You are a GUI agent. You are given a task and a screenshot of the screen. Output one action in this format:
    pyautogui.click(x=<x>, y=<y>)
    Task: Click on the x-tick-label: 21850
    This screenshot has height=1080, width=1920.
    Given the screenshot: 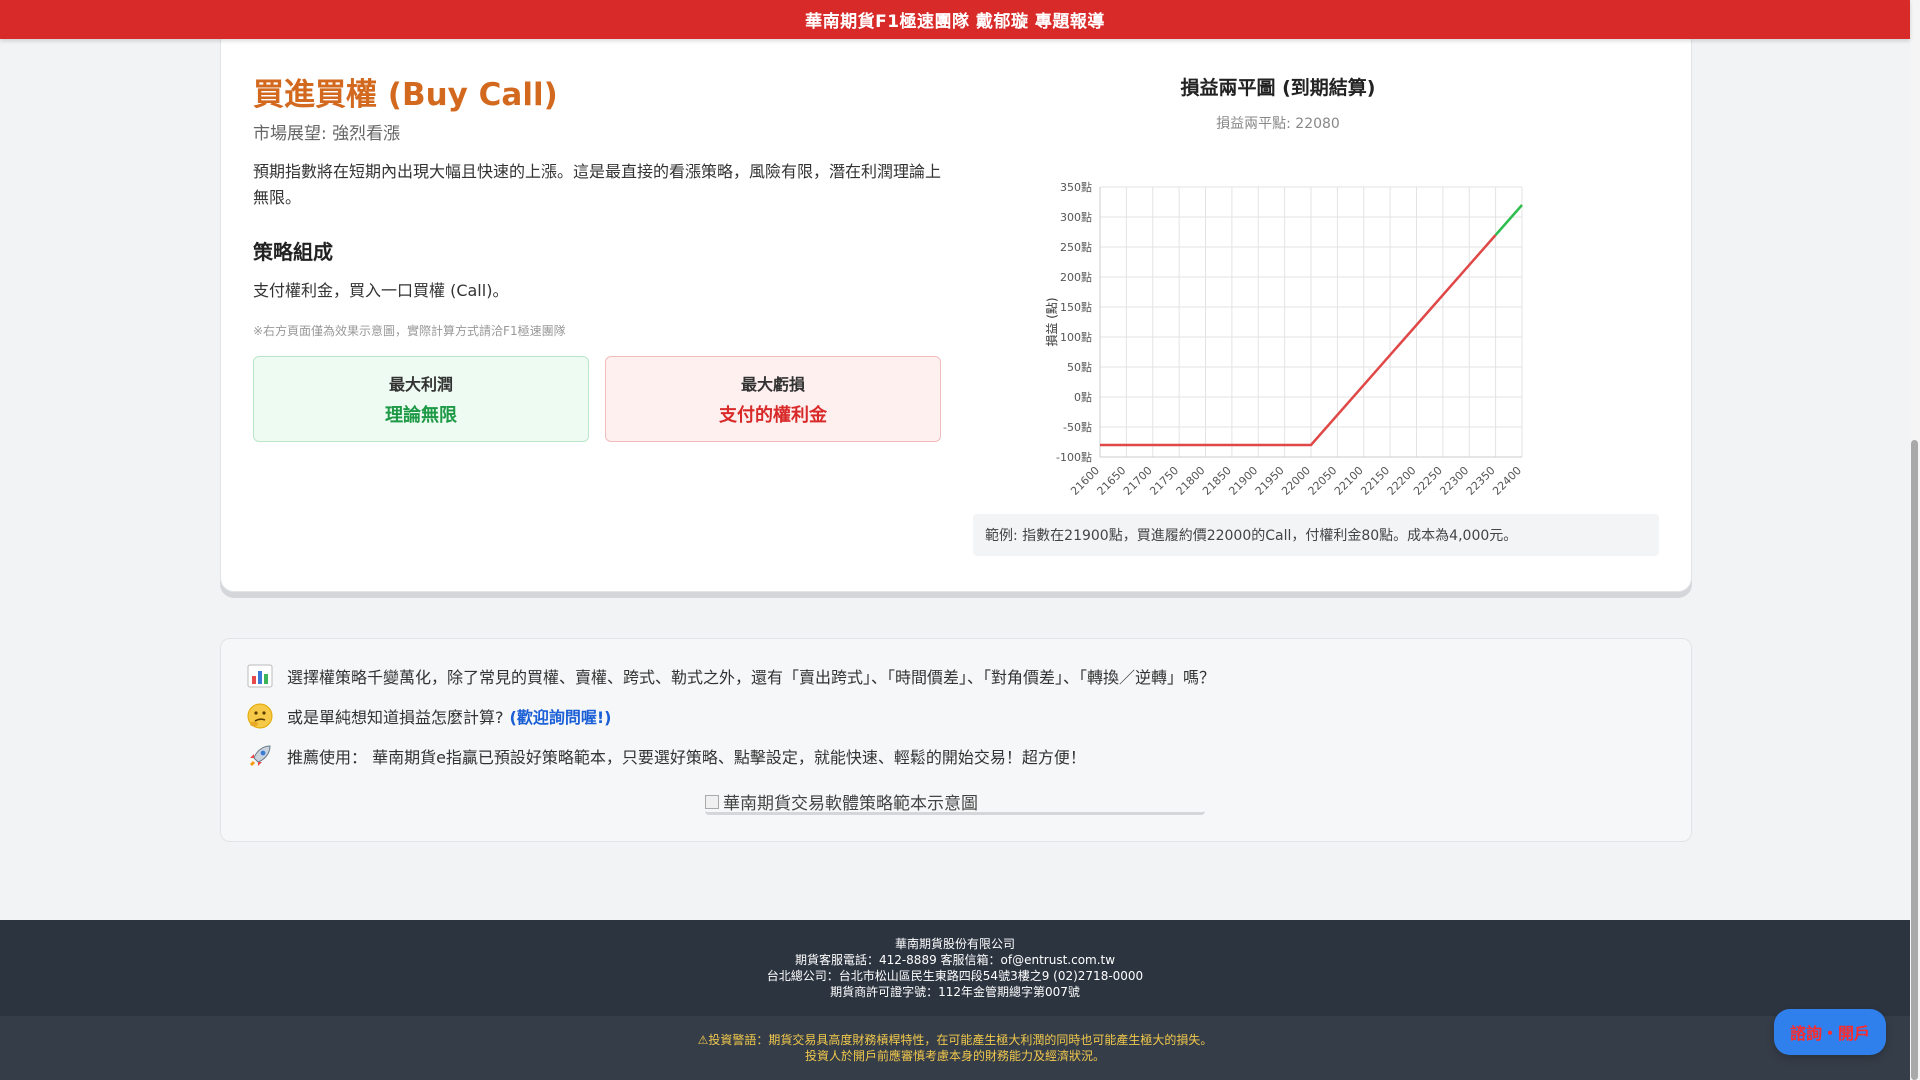 What is the action you would take?
    pyautogui.click(x=1217, y=481)
    